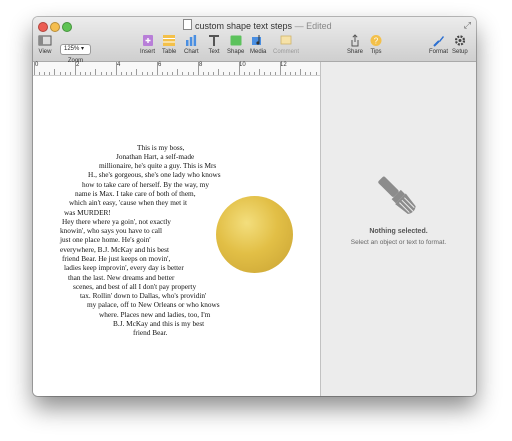 The height and width of the screenshot is (441, 512). I want to click on tips-button: ? Tips, so click(376, 44).